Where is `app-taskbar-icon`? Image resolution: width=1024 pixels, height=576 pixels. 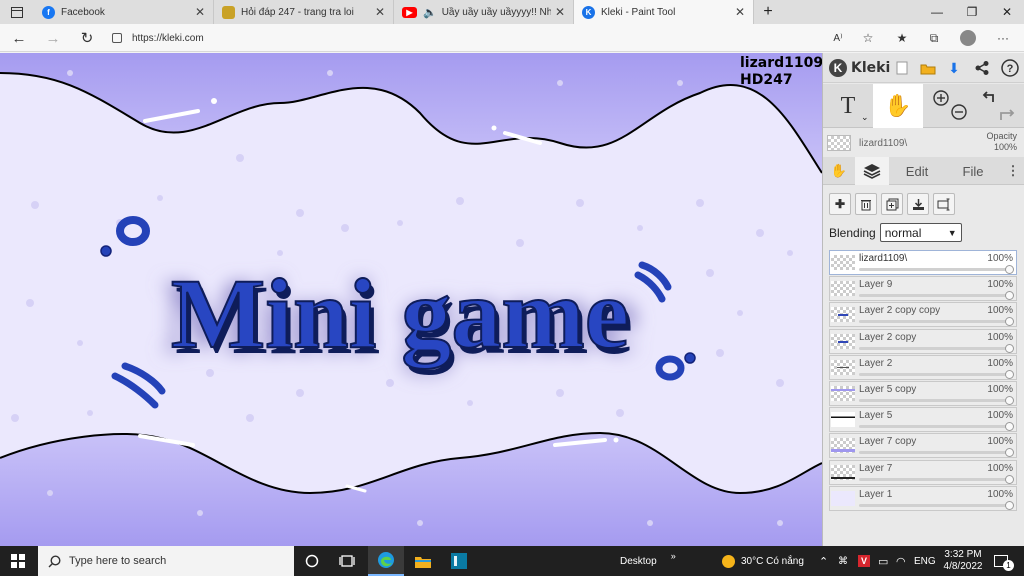
app-taskbar-icon is located at coordinates (459, 561).